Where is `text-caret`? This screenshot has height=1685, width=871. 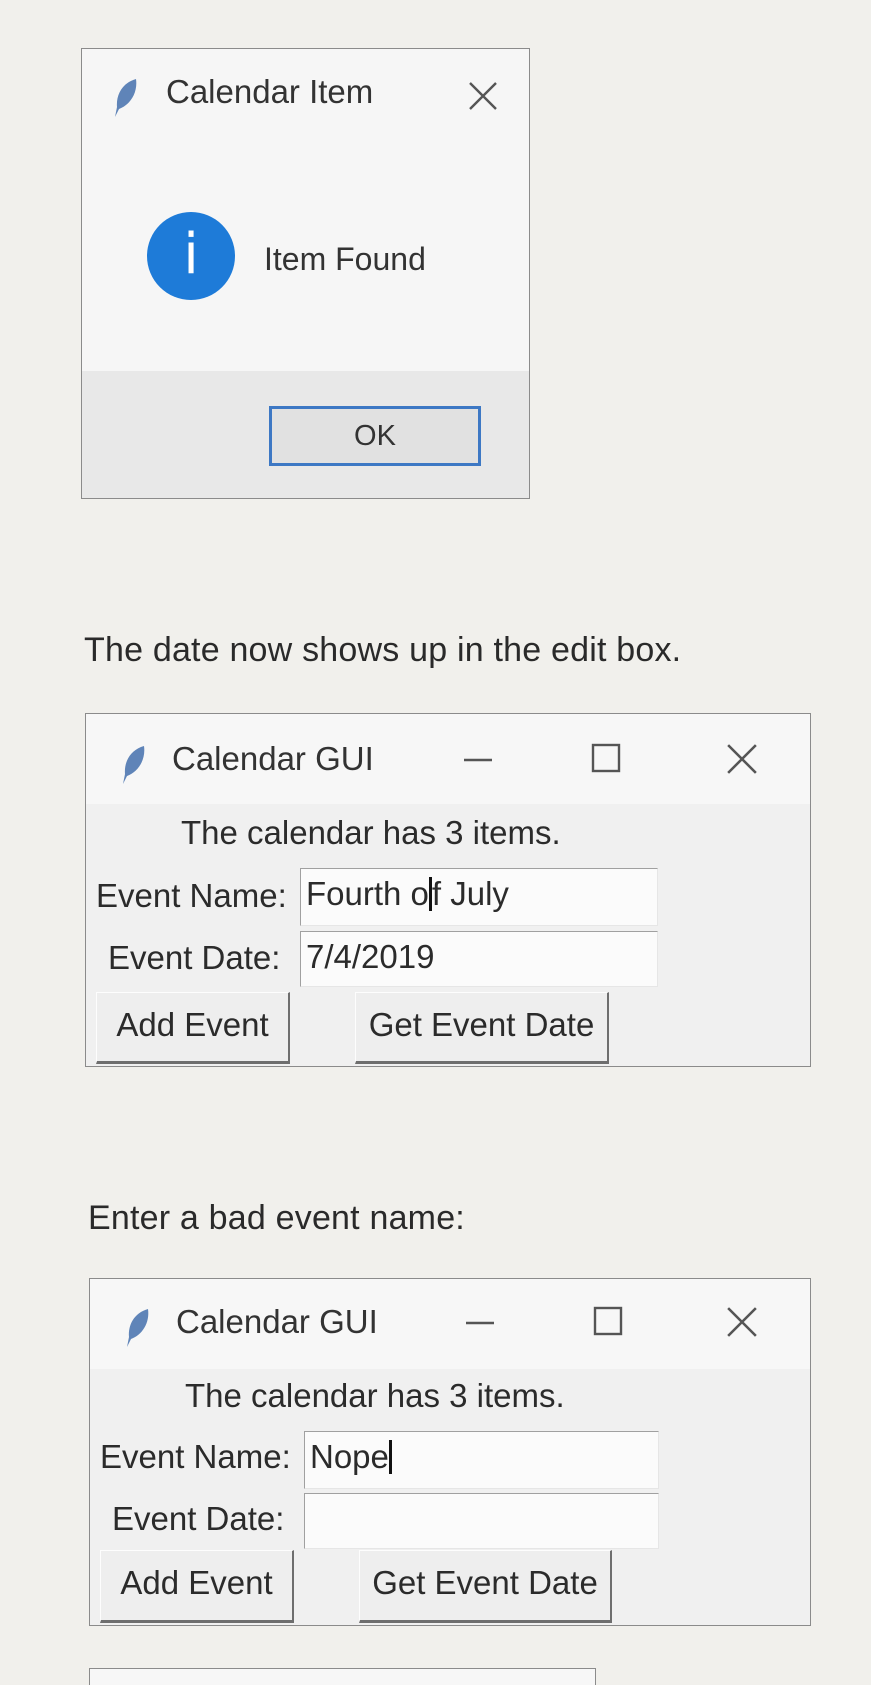
text-caret is located at coordinates (390, 1457).